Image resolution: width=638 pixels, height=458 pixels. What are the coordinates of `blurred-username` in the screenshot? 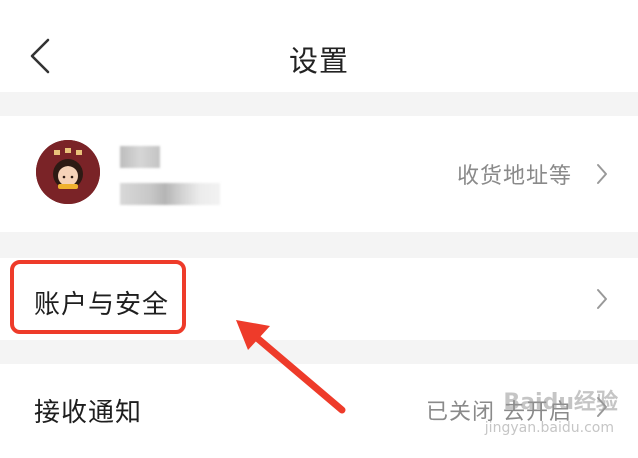 It's located at (140, 157).